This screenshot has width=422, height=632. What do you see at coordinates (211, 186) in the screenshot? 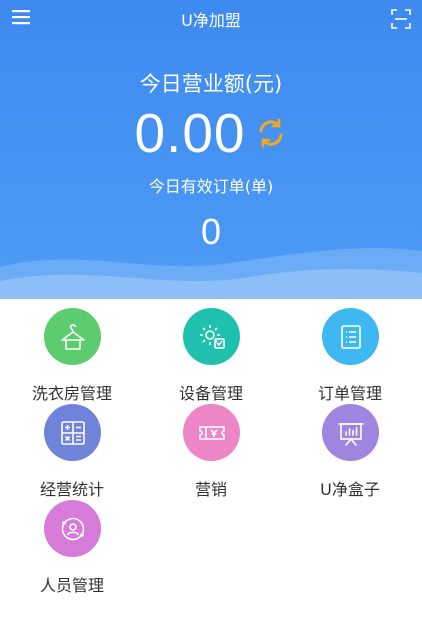
I see `today-orders-label: 今日有效订单(单)` at bounding box center [211, 186].